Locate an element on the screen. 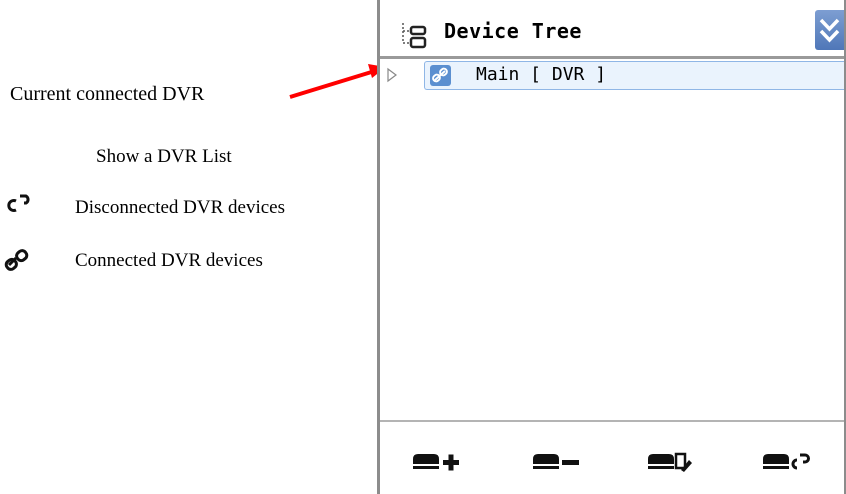 The height and width of the screenshot is (494, 846). panel-title: Device Tree is located at coordinates (513, 31).